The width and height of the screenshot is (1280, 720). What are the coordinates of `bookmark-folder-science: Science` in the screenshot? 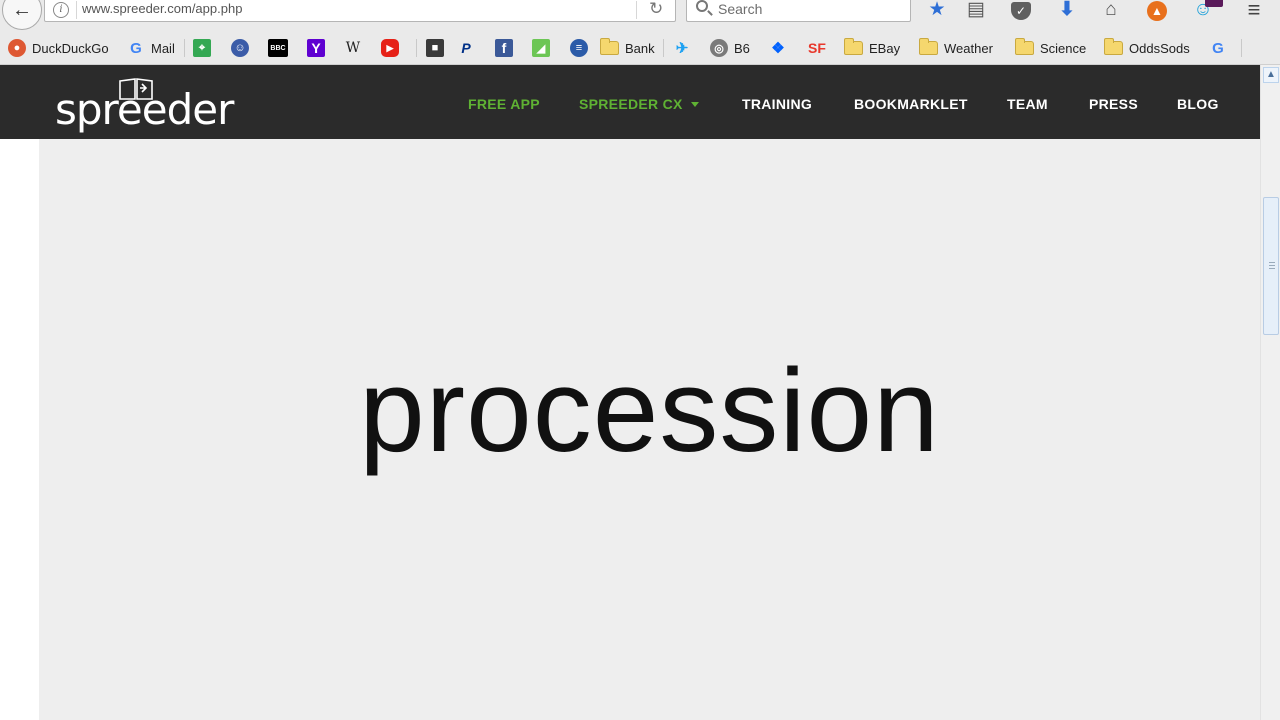 It's located at (1050, 48).